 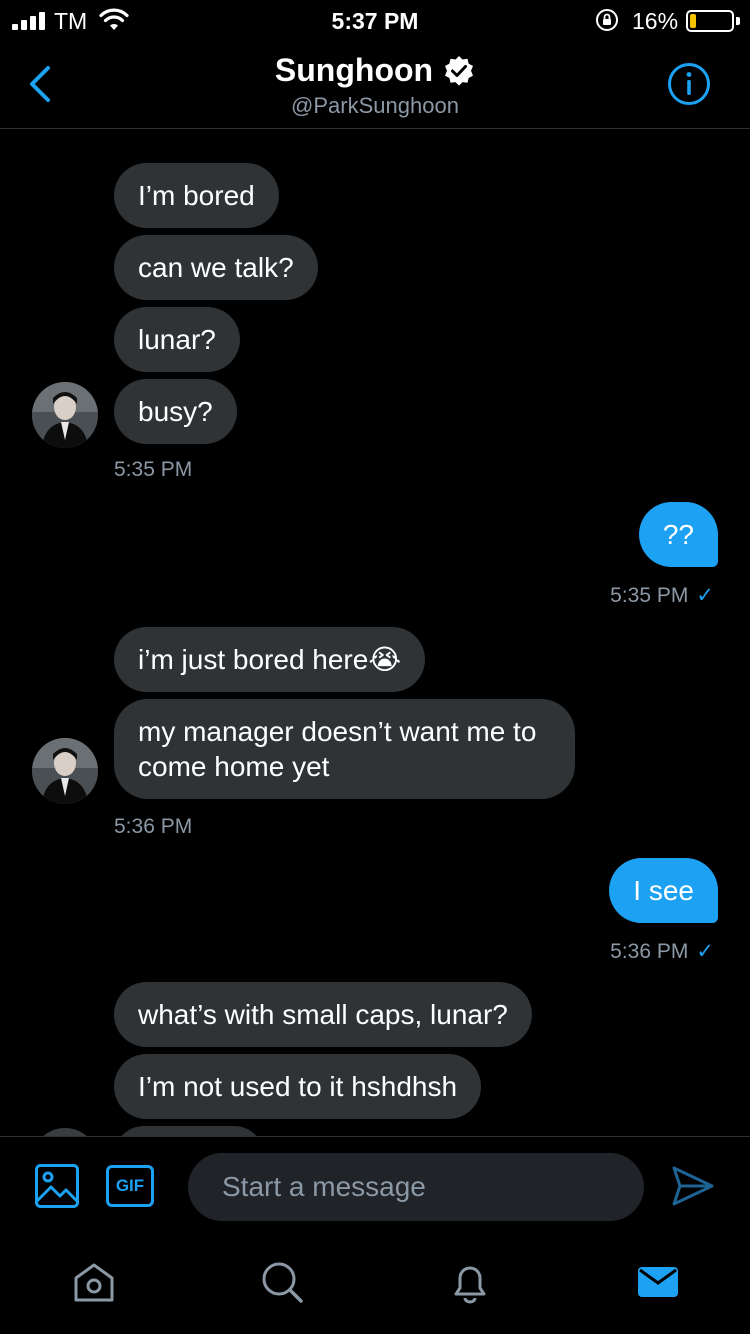 What do you see at coordinates (655, 21) in the screenshot?
I see `battery-percent: 16%` at bounding box center [655, 21].